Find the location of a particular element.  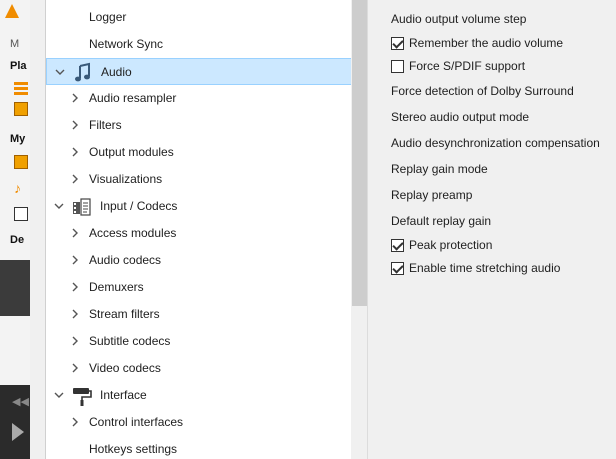

scrollbar-thumb is located at coordinates (359, 153).